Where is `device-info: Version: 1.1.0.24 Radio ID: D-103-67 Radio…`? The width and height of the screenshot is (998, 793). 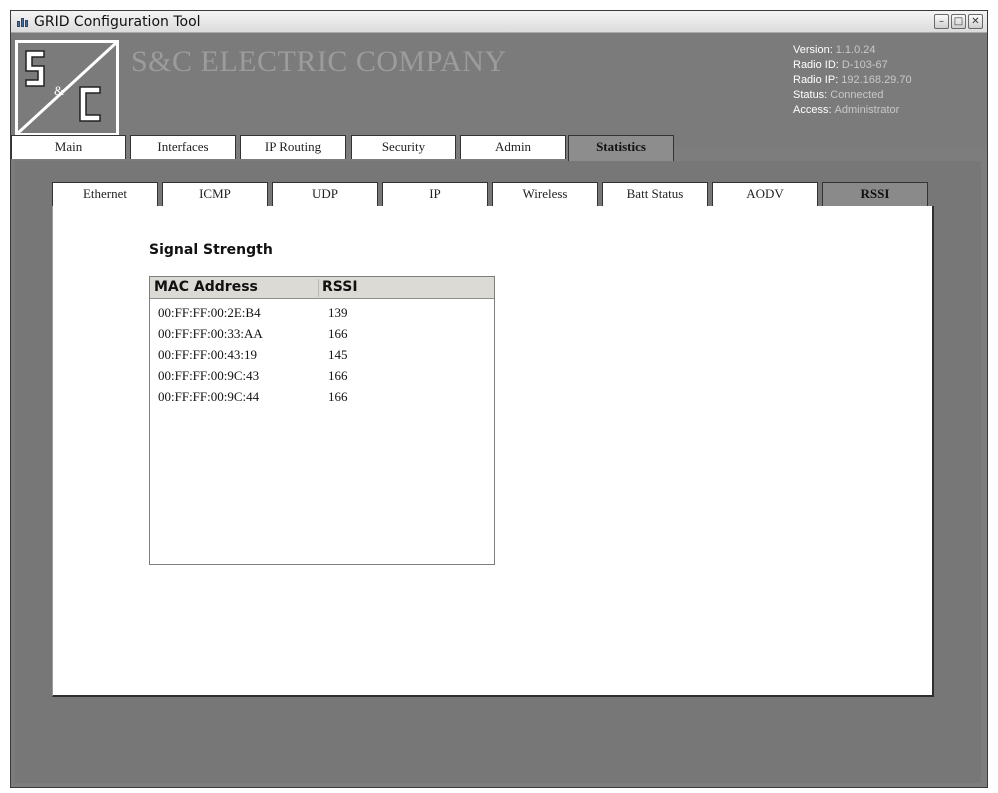
device-info: Version: 1.1.0.24 Radio ID: D-103-67 Radio… is located at coordinates (852, 80).